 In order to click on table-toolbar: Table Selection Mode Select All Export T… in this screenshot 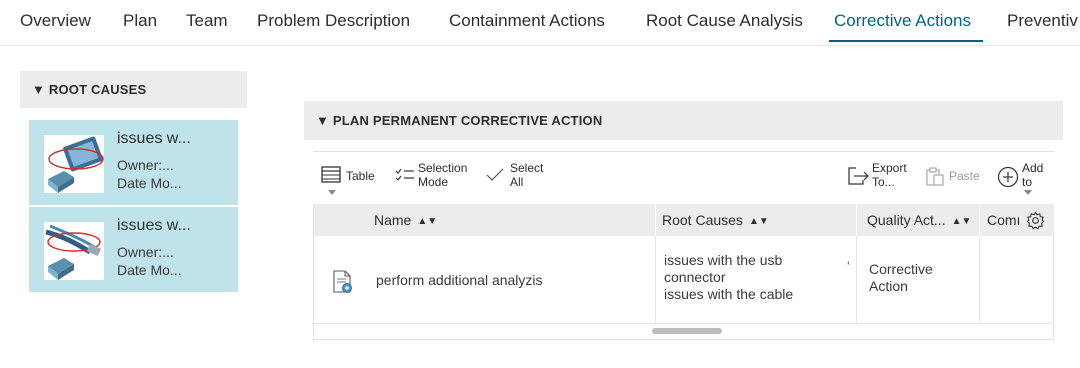, I will do `click(683, 178)`.